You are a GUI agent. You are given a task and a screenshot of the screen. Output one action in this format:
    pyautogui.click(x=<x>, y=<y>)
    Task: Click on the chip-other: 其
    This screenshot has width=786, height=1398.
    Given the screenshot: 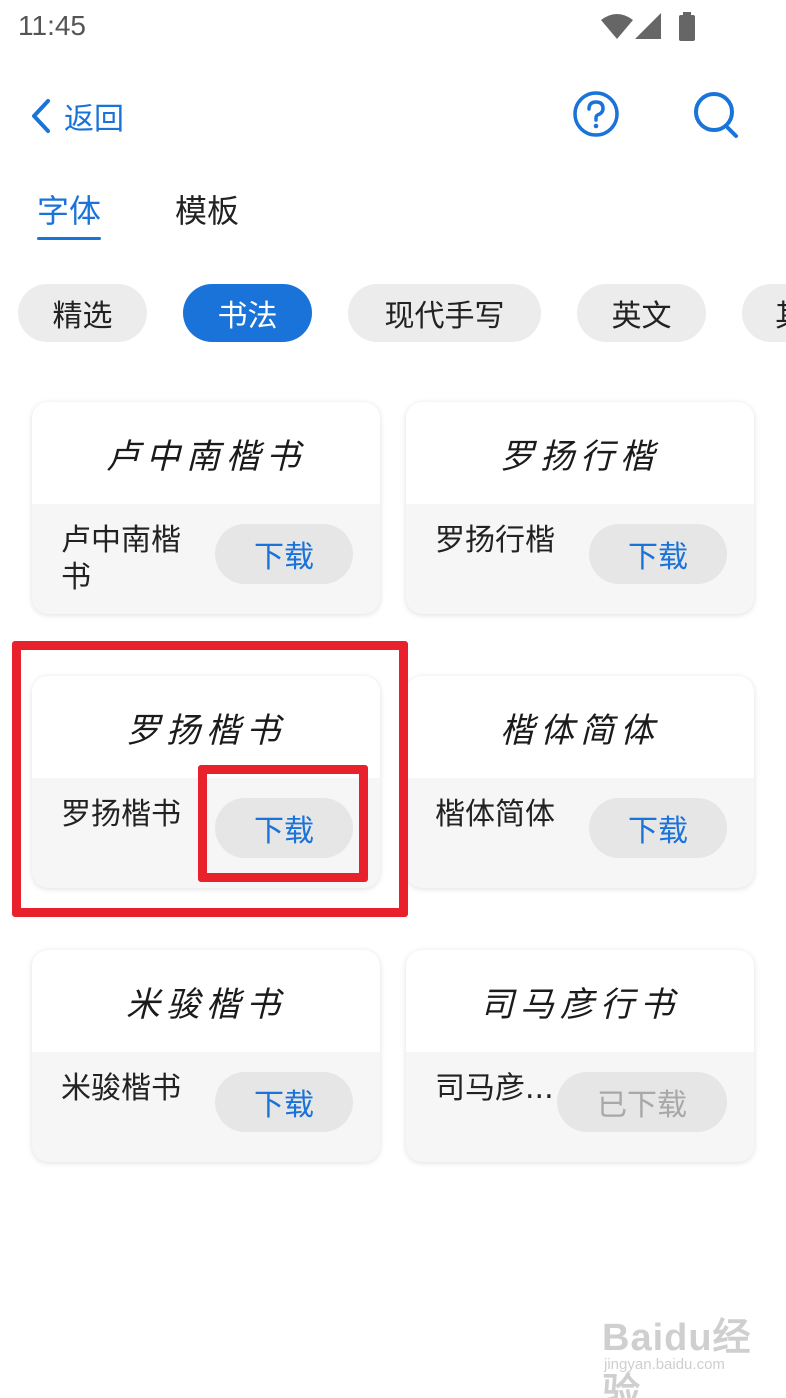 What is the action you would take?
    pyautogui.click(x=764, y=313)
    